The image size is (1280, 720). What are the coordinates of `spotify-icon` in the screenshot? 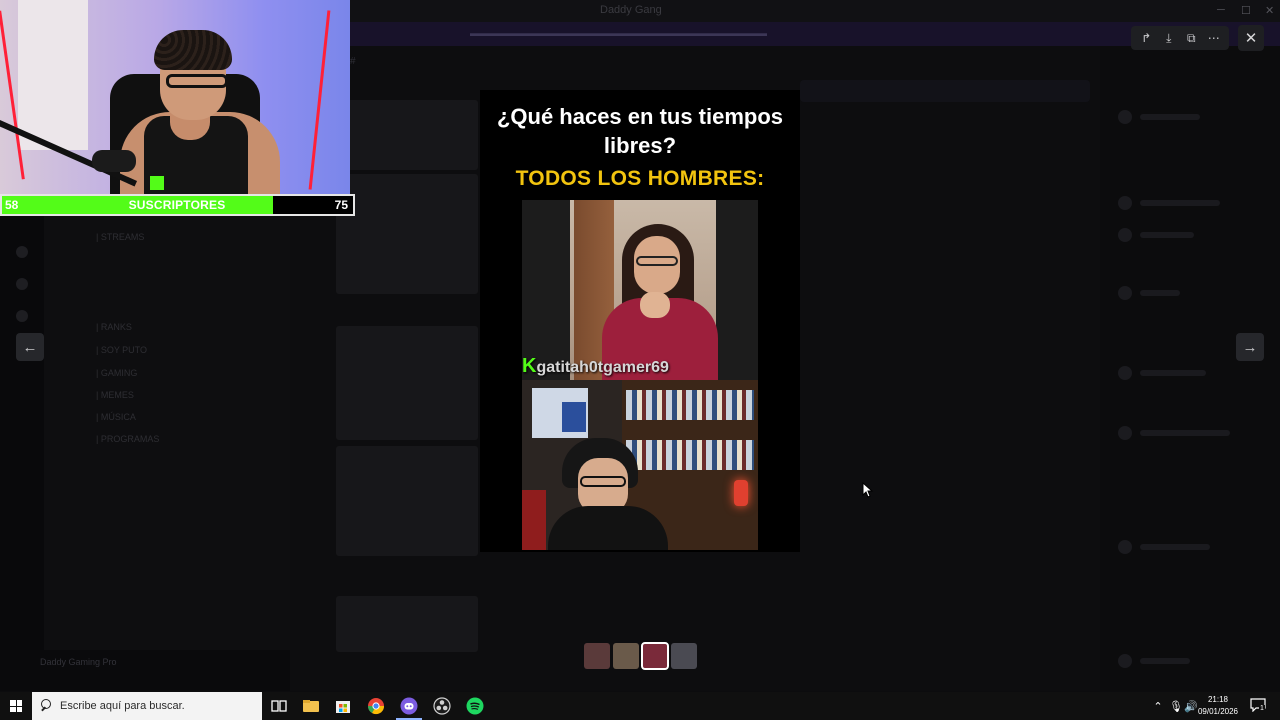 It's located at (475, 706).